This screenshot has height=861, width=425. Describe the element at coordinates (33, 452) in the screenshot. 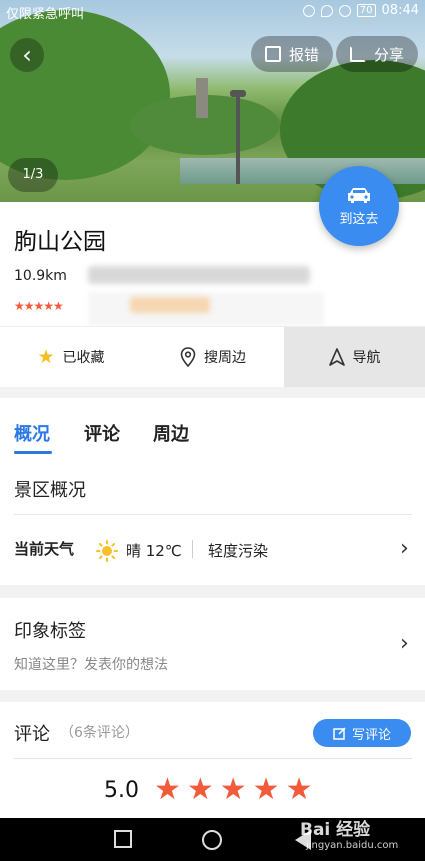

I see `active-tab-indicator` at that location.